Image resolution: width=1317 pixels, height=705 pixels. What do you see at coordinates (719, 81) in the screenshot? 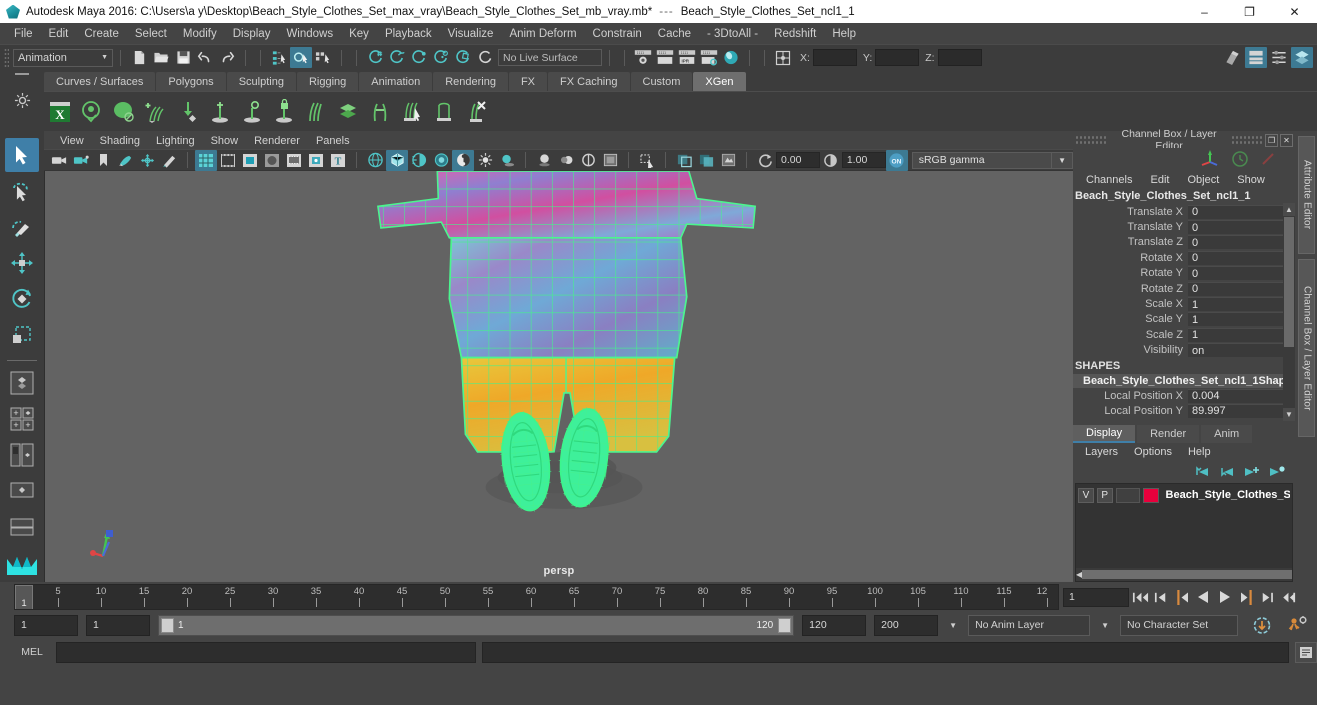
I see `shelf-tab-xgen: XGen` at bounding box center [719, 81].